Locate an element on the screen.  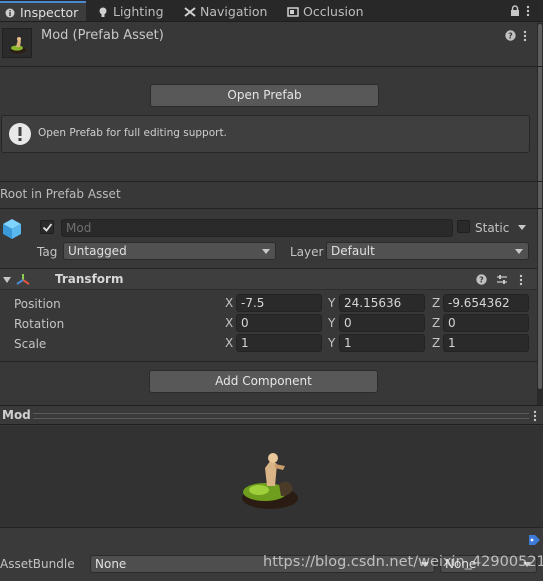
position-y-field: 24.15636 is located at coordinates (382, 303).